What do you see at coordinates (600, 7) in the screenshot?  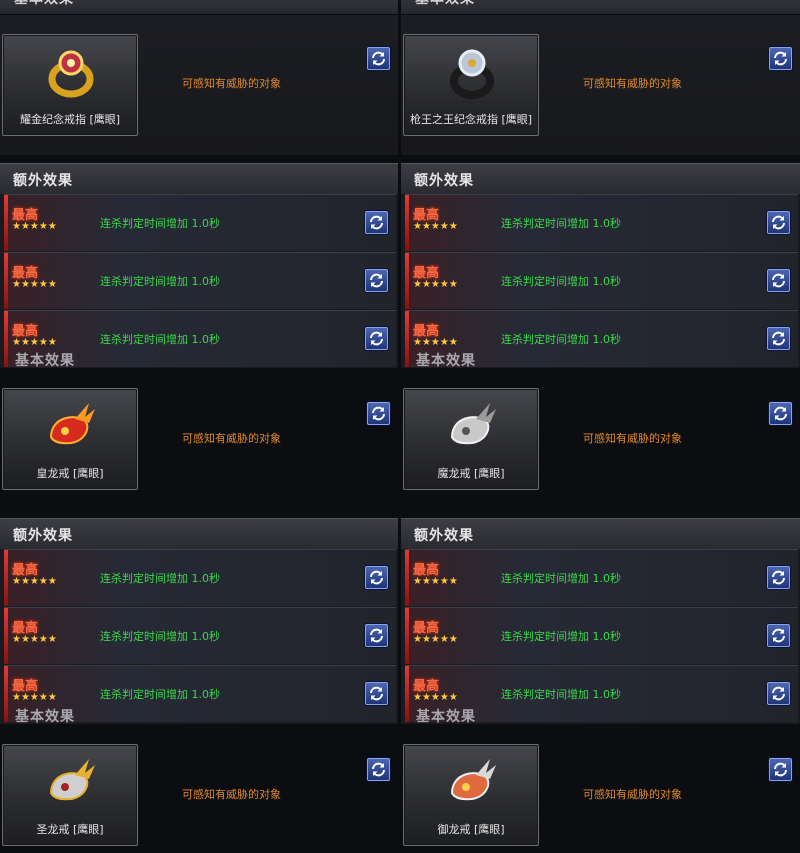 I see `panel-header: 基本效果` at bounding box center [600, 7].